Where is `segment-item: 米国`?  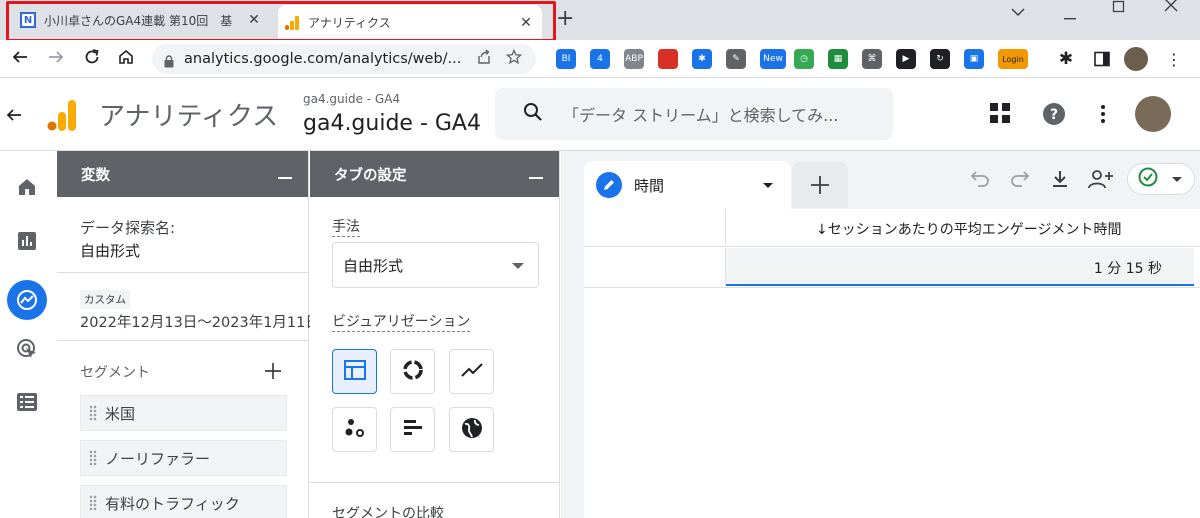
segment-item: 米国 is located at coordinates (183, 413).